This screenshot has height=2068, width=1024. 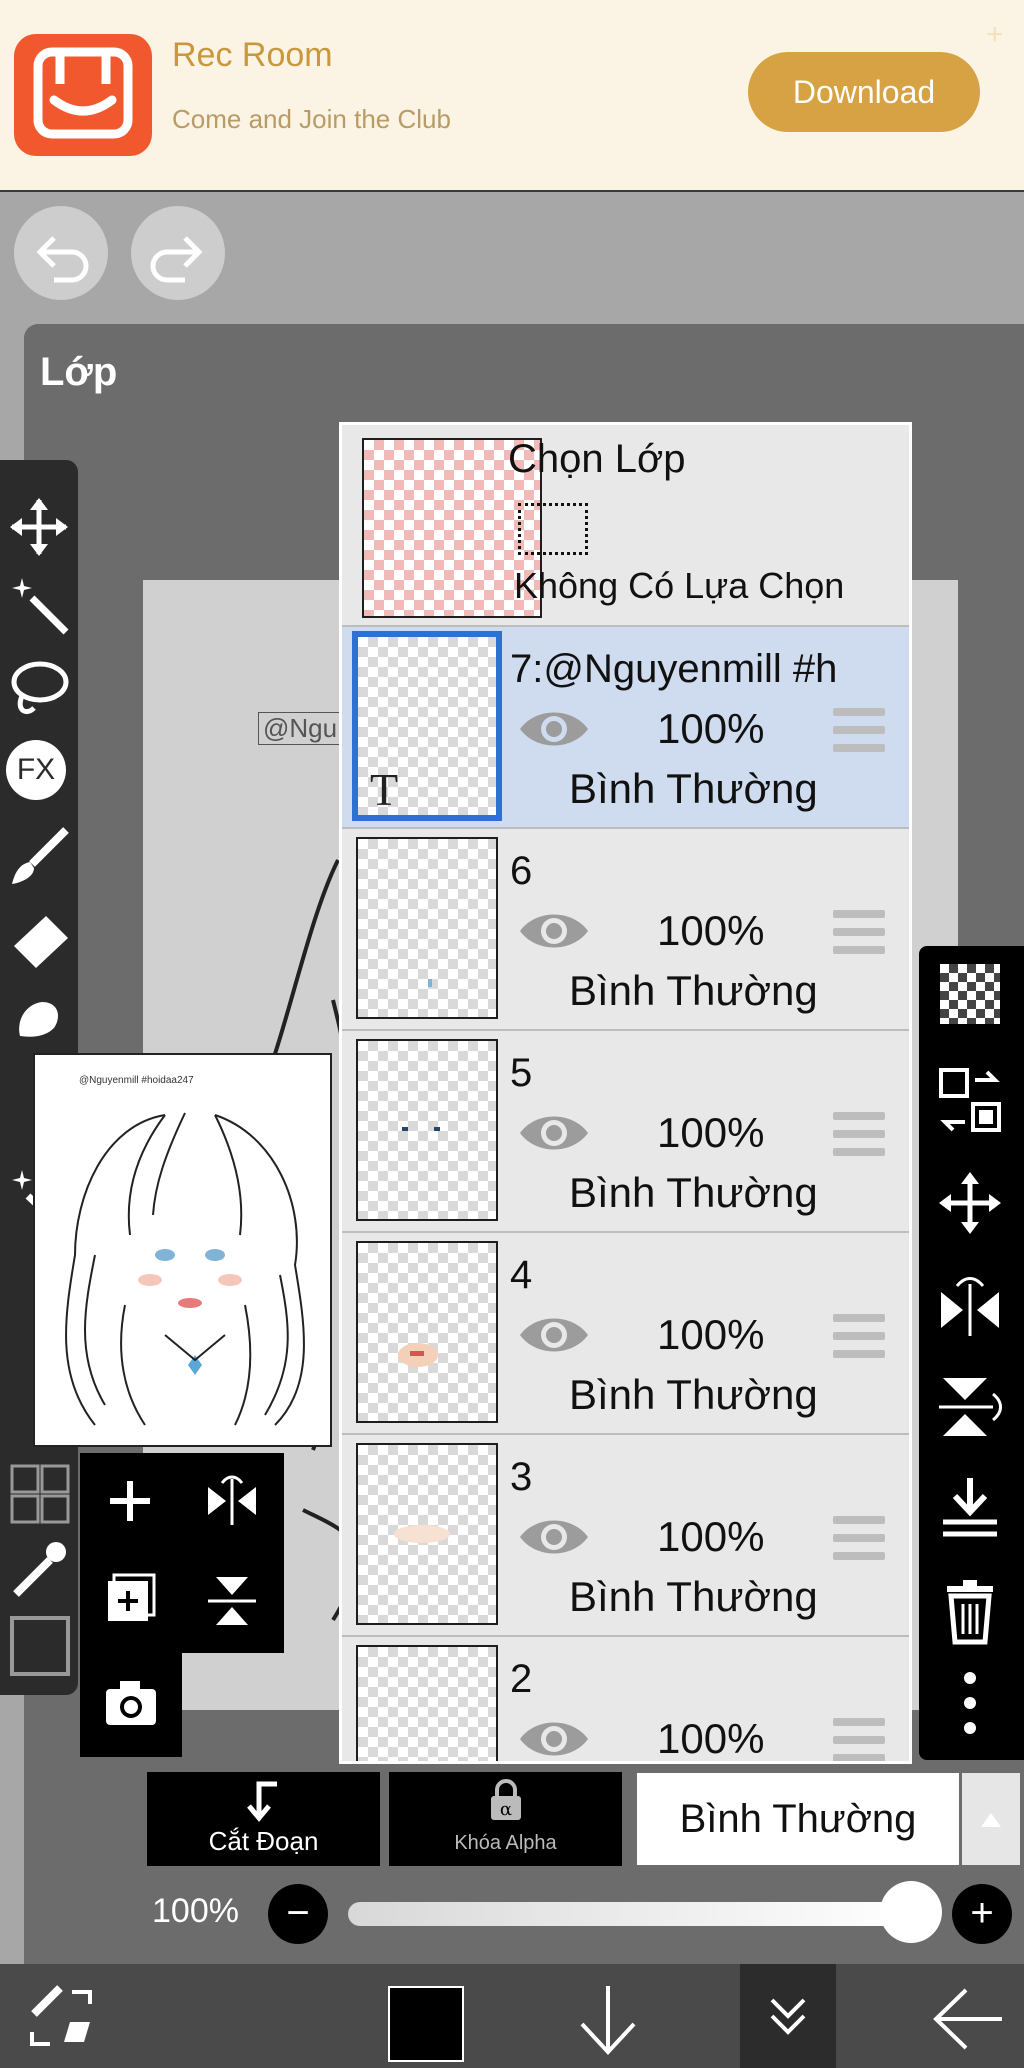 What do you see at coordinates (39, 605) in the screenshot?
I see `magic-wand-icon` at bounding box center [39, 605].